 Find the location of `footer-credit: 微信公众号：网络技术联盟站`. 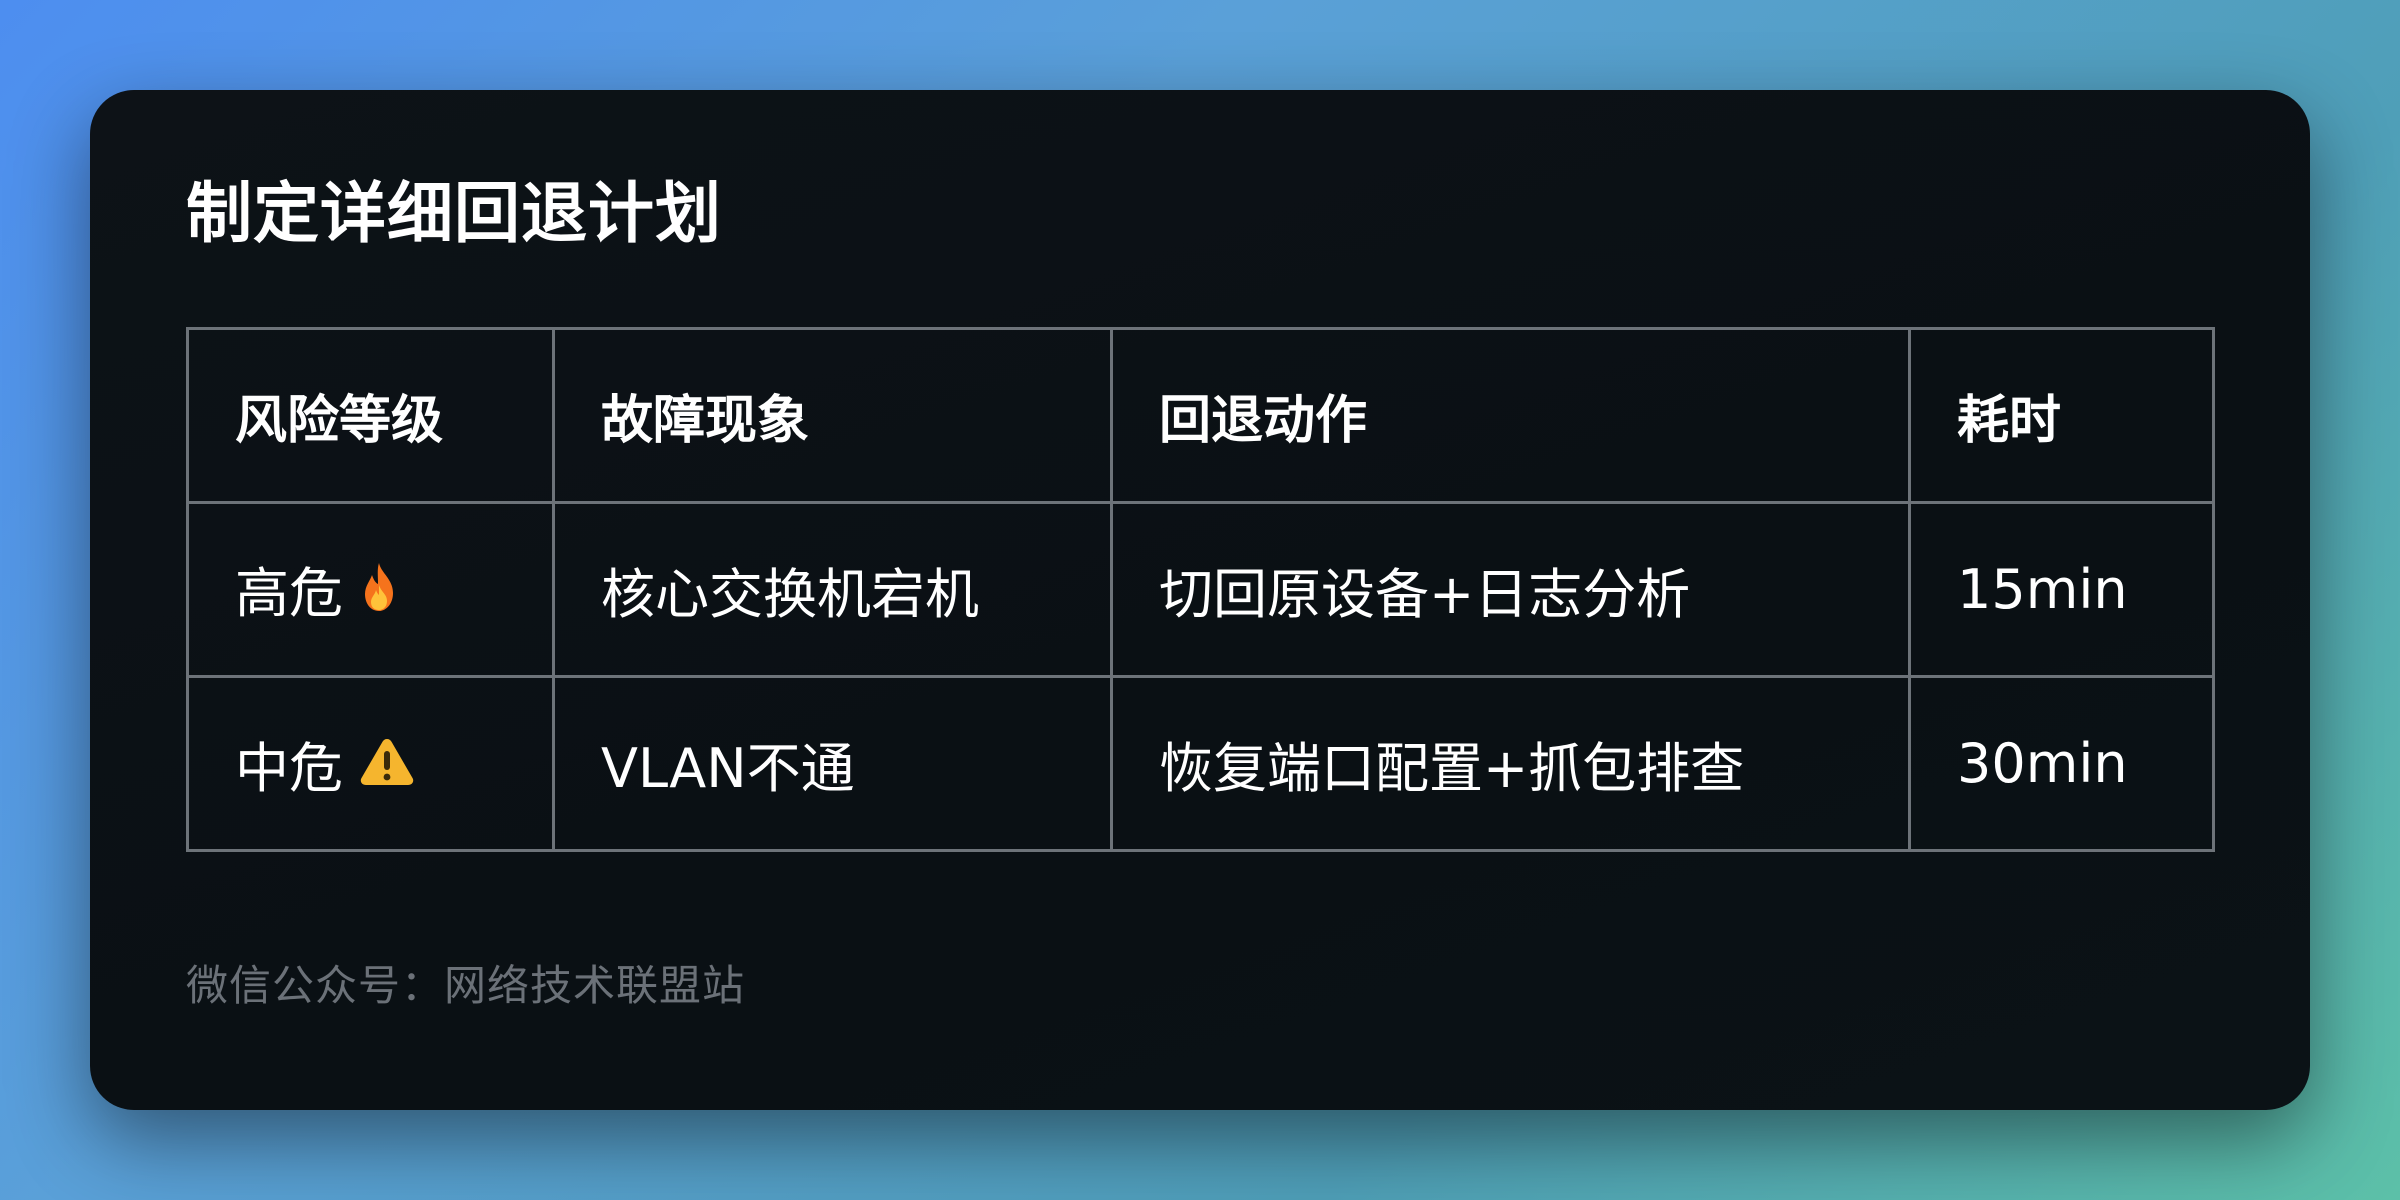

footer-credit: 微信公众号：网络技术联盟站 is located at coordinates (466, 985).